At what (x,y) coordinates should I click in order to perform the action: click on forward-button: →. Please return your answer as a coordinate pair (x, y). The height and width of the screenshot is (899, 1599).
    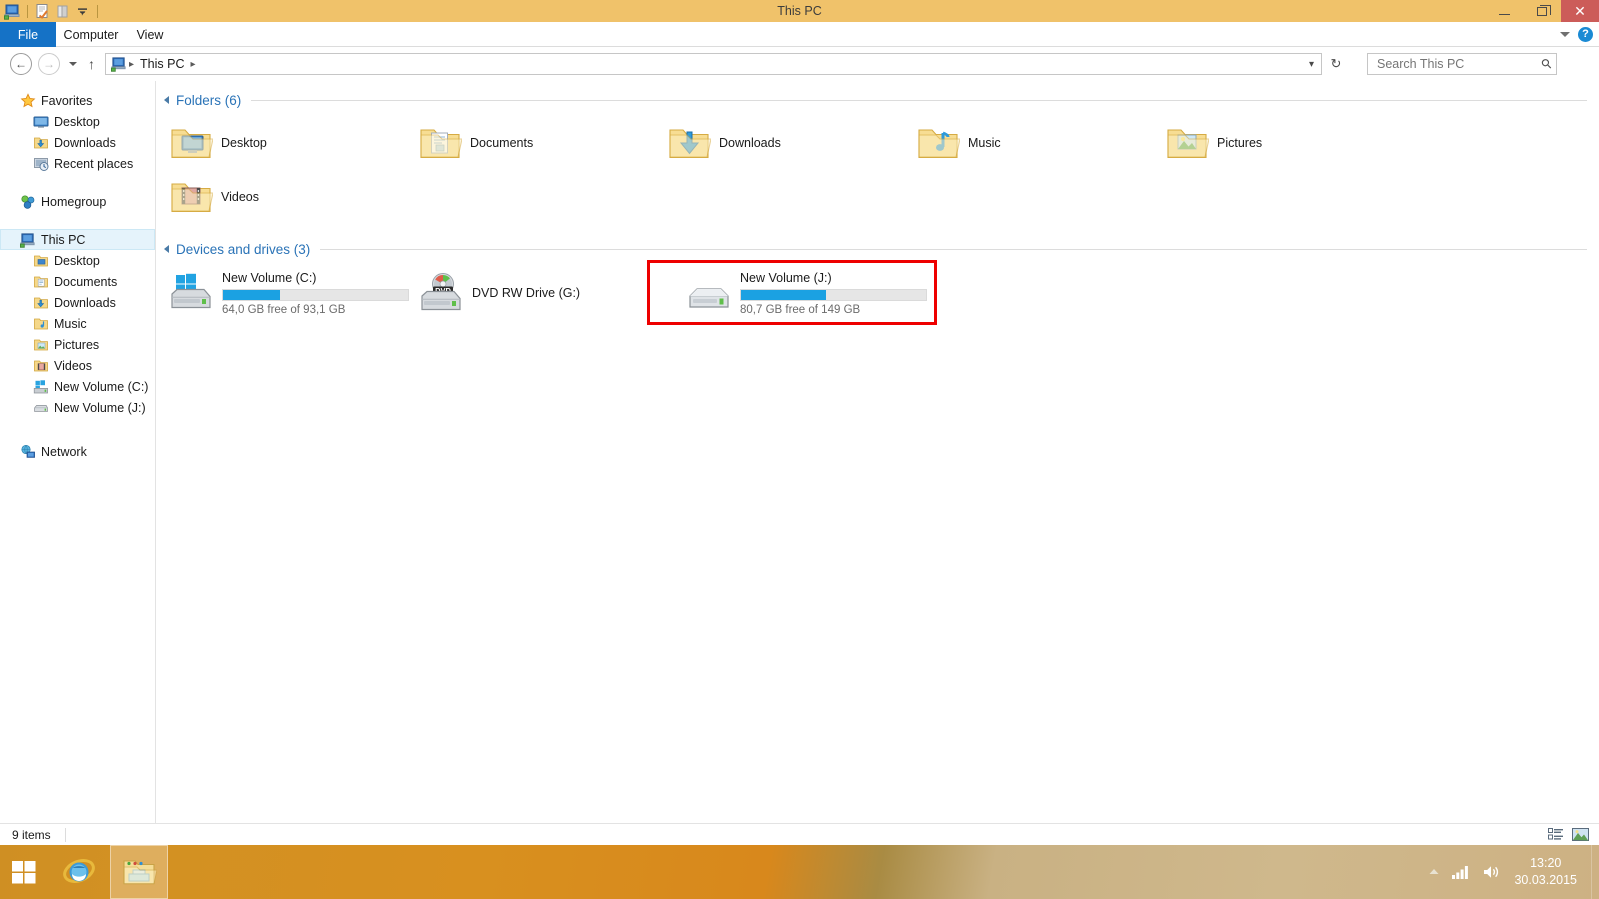
    Looking at the image, I should click on (49, 64).